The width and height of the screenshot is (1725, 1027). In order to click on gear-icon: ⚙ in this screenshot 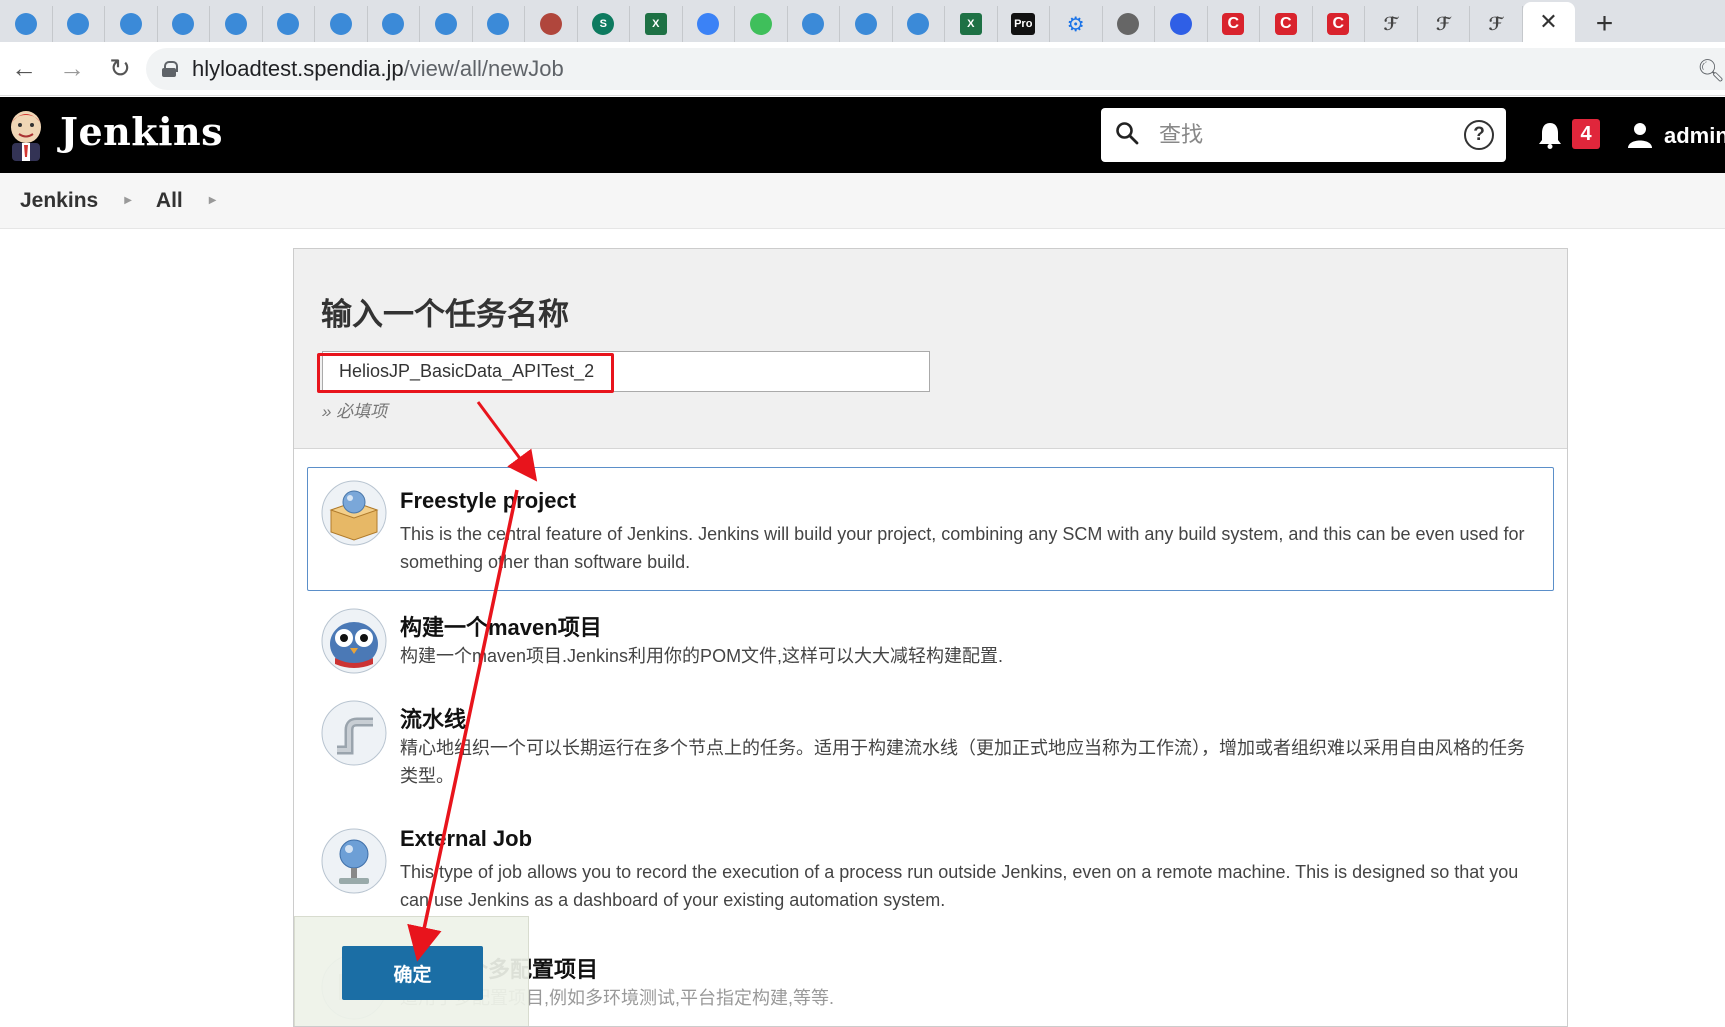, I will do `click(1075, 24)`.